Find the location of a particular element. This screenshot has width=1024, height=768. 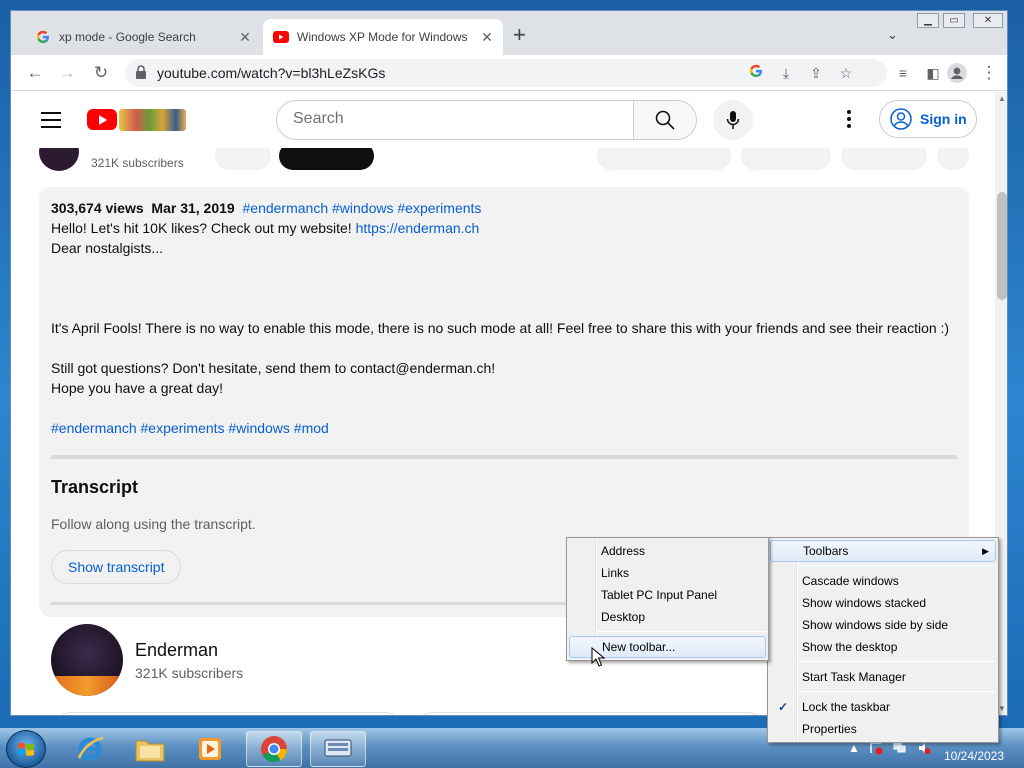

account-icon is located at coordinates (901, 119).